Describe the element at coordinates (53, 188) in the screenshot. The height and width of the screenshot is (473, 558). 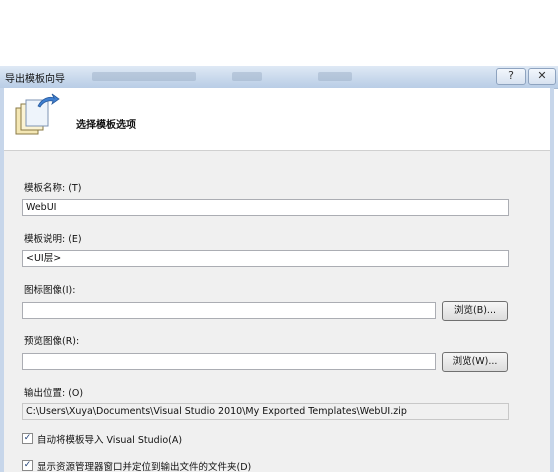
I see `template-name-label: 模板名称: (T)` at that location.